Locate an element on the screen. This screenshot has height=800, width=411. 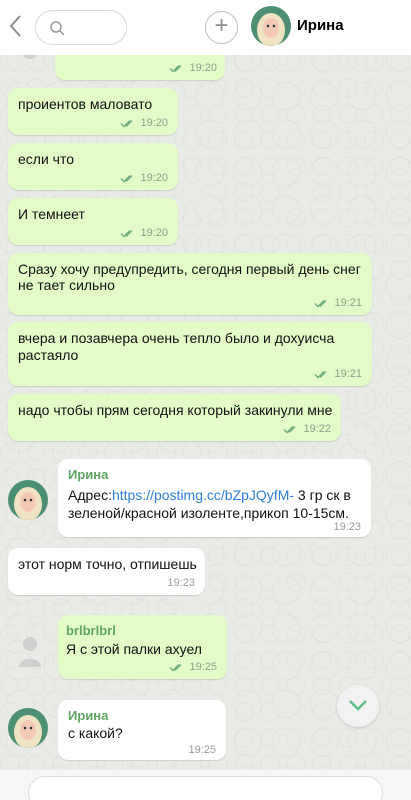
message-text: Адрес: is located at coordinates (90, 495).